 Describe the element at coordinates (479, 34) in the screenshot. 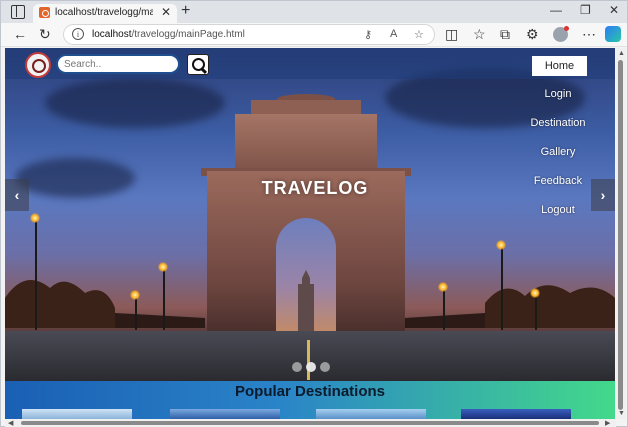

I see `favorites-icon: ☆` at that location.